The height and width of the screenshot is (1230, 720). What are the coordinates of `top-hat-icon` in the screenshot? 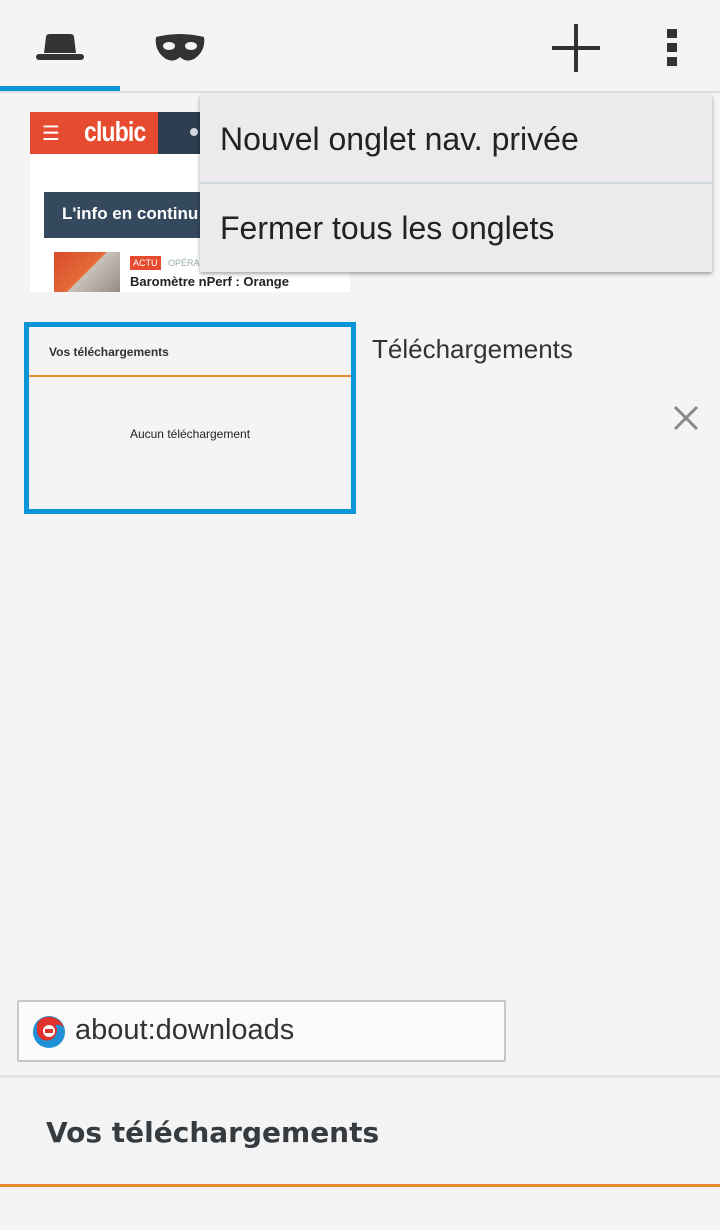 It's located at (60, 47).